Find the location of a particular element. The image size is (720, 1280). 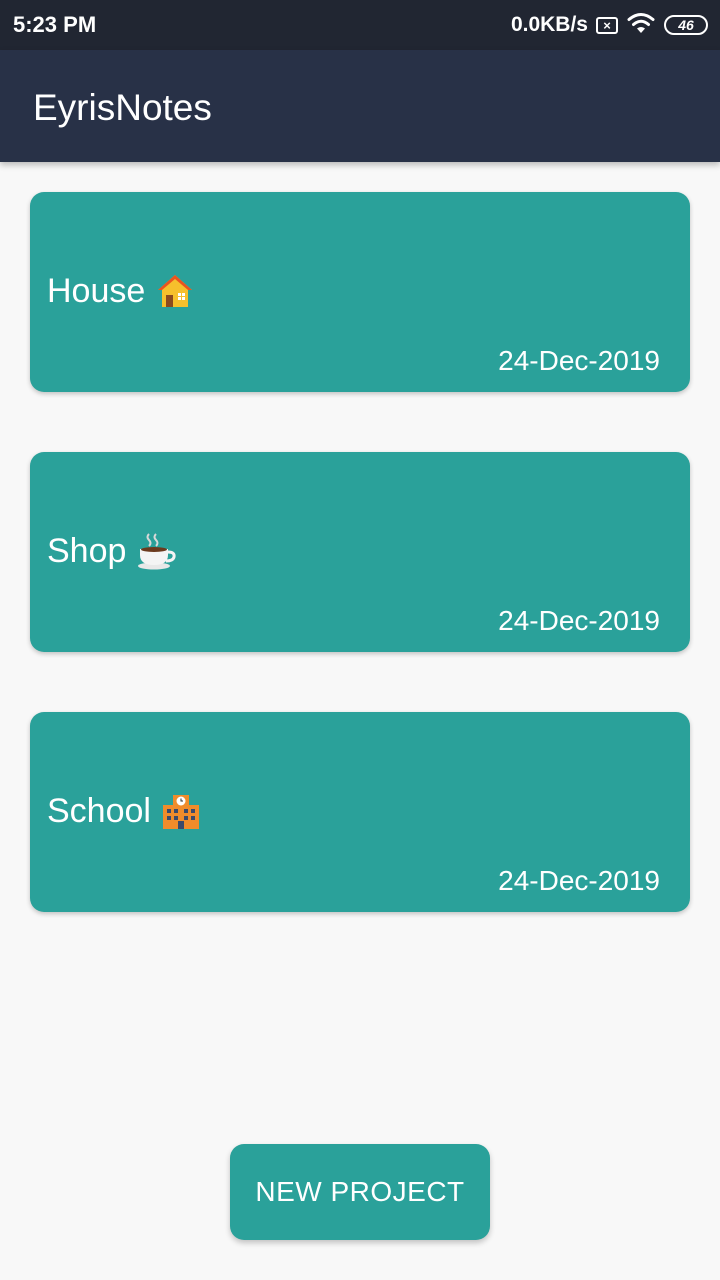

network-speed: 0.0KB/s is located at coordinates (549, 24).